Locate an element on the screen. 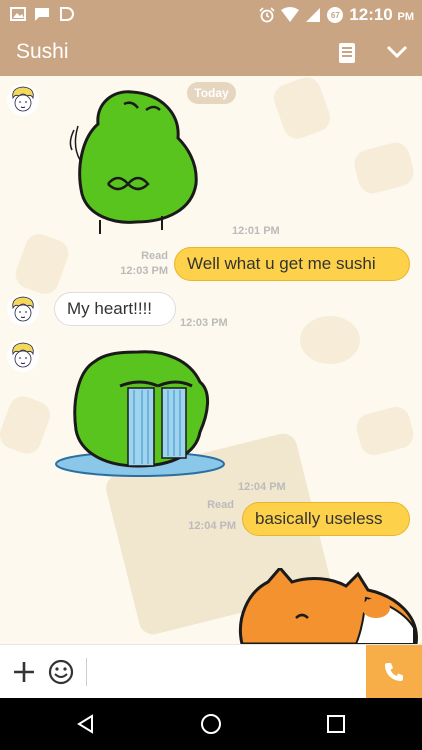 This screenshot has height=750, width=422. phone-icon is located at coordinates (394, 672).